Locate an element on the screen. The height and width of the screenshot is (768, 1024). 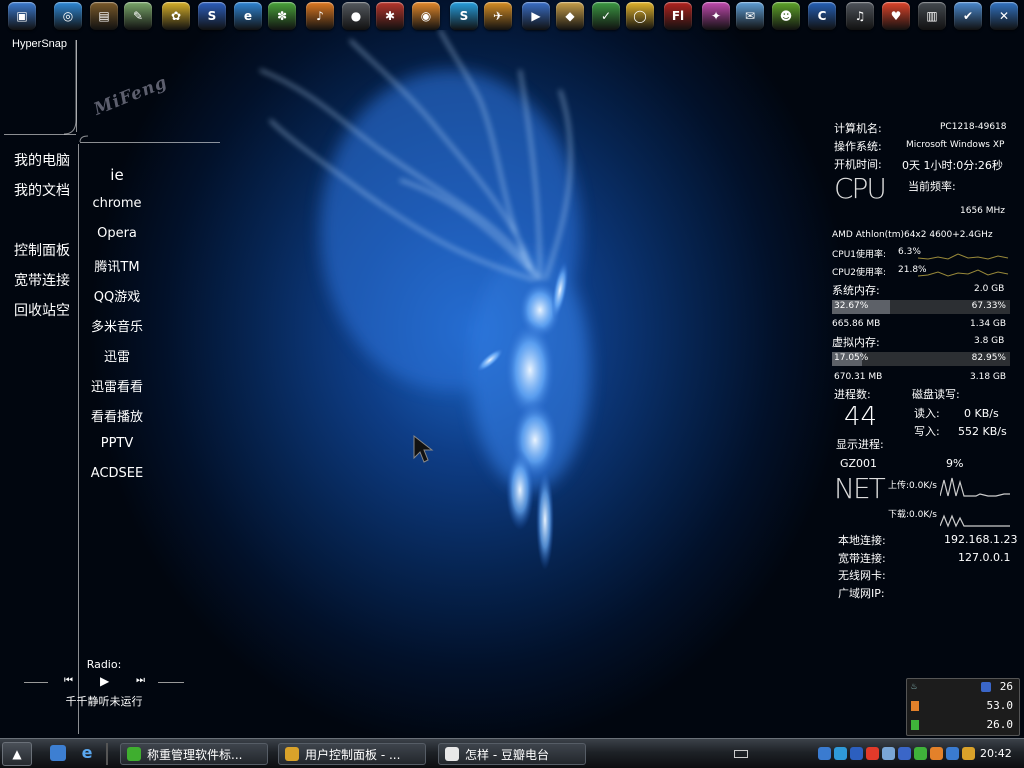
mem-free: 1.34 GB is located at coordinates (988, 324).